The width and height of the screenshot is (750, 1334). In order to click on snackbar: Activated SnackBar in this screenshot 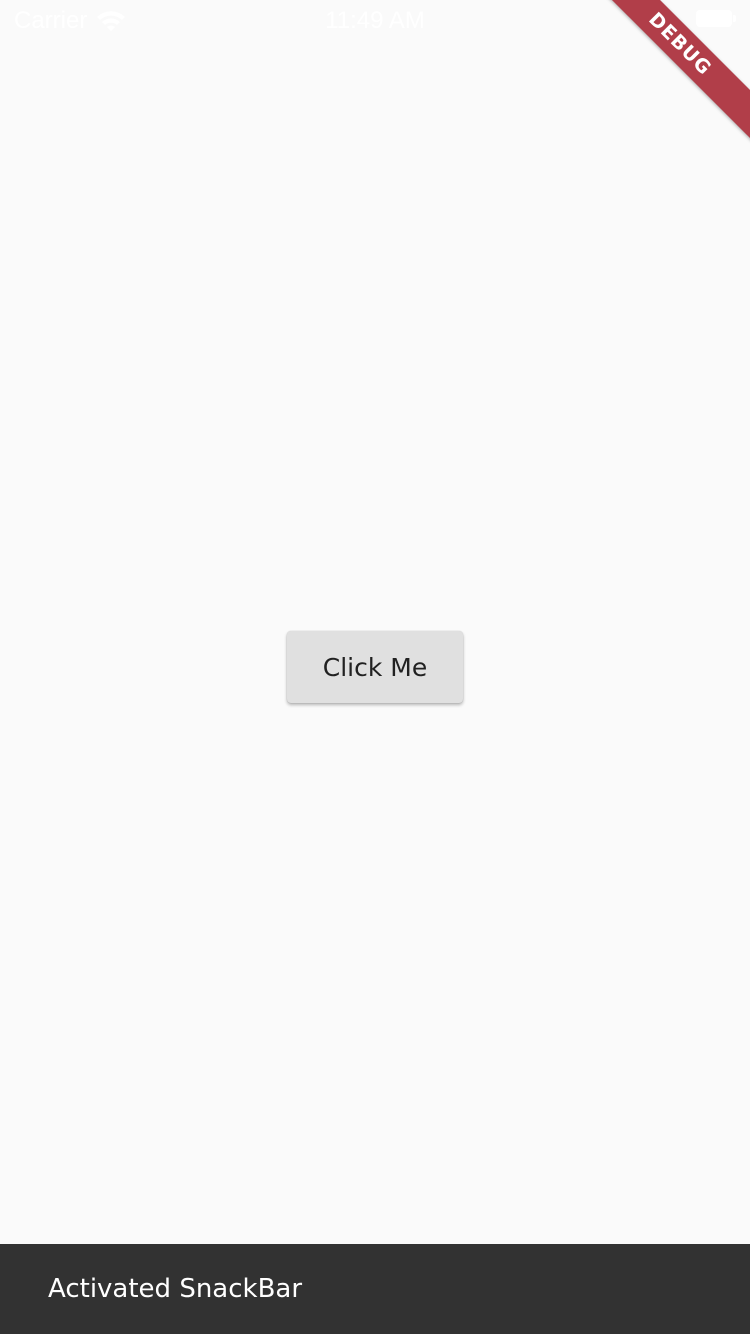, I will do `click(375, 1289)`.